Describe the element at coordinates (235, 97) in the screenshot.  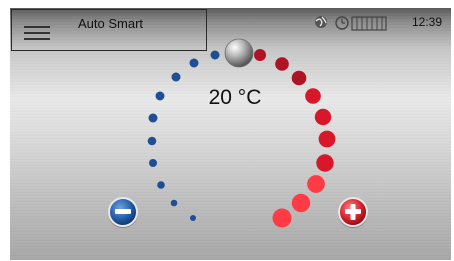
I see `setpoint-temperature: 20 °C` at that location.